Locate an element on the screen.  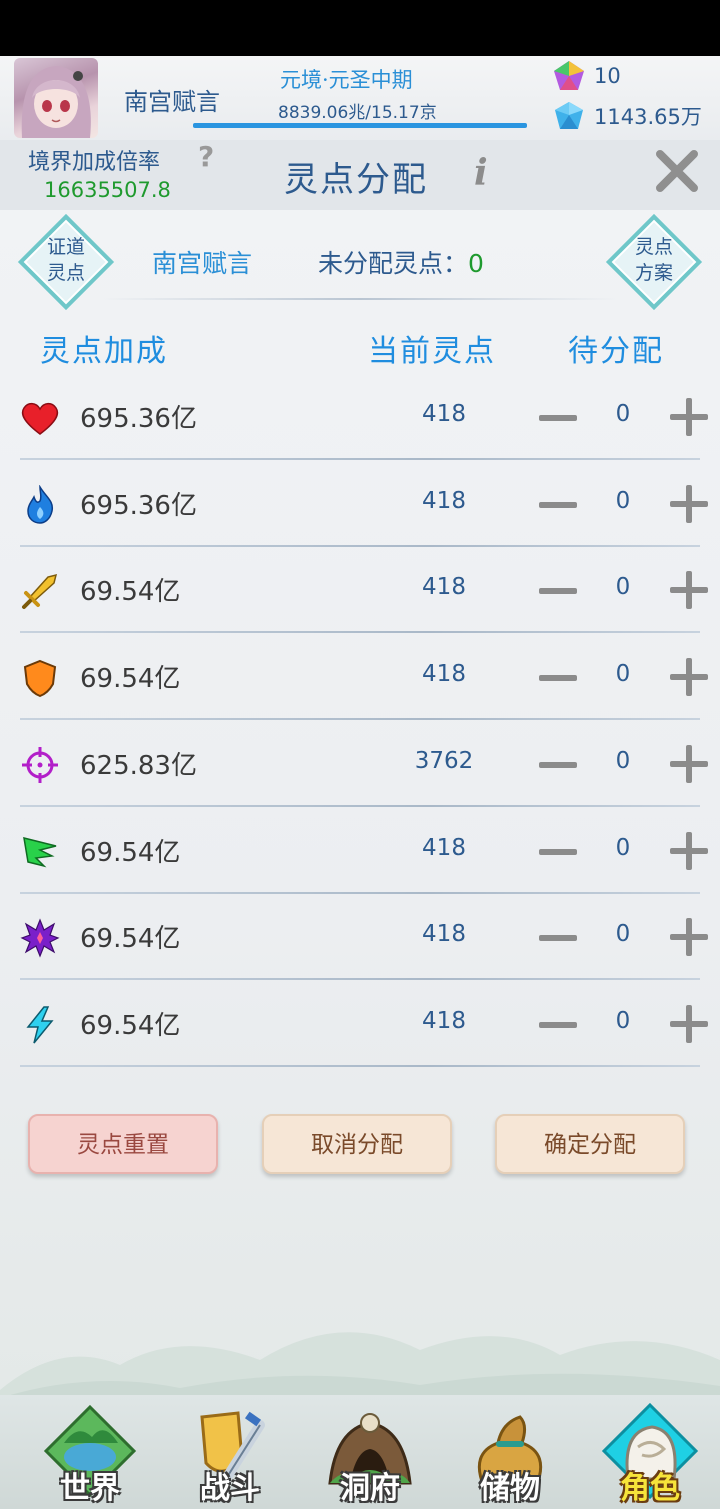
lightning-icon is located at coordinates (40, 1025).